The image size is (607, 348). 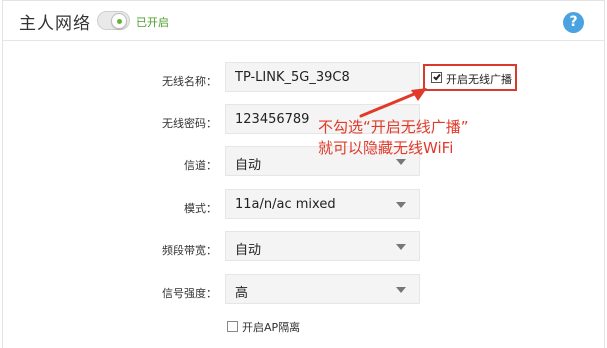 I want to click on toggle-knob, so click(x=119, y=21).